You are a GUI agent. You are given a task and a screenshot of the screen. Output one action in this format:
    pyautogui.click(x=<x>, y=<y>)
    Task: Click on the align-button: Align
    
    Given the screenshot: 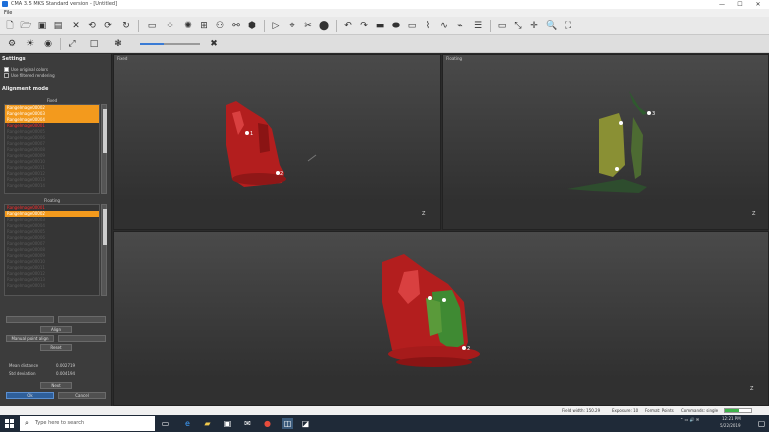 What is the action you would take?
    pyautogui.click(x=56, y=329)
    